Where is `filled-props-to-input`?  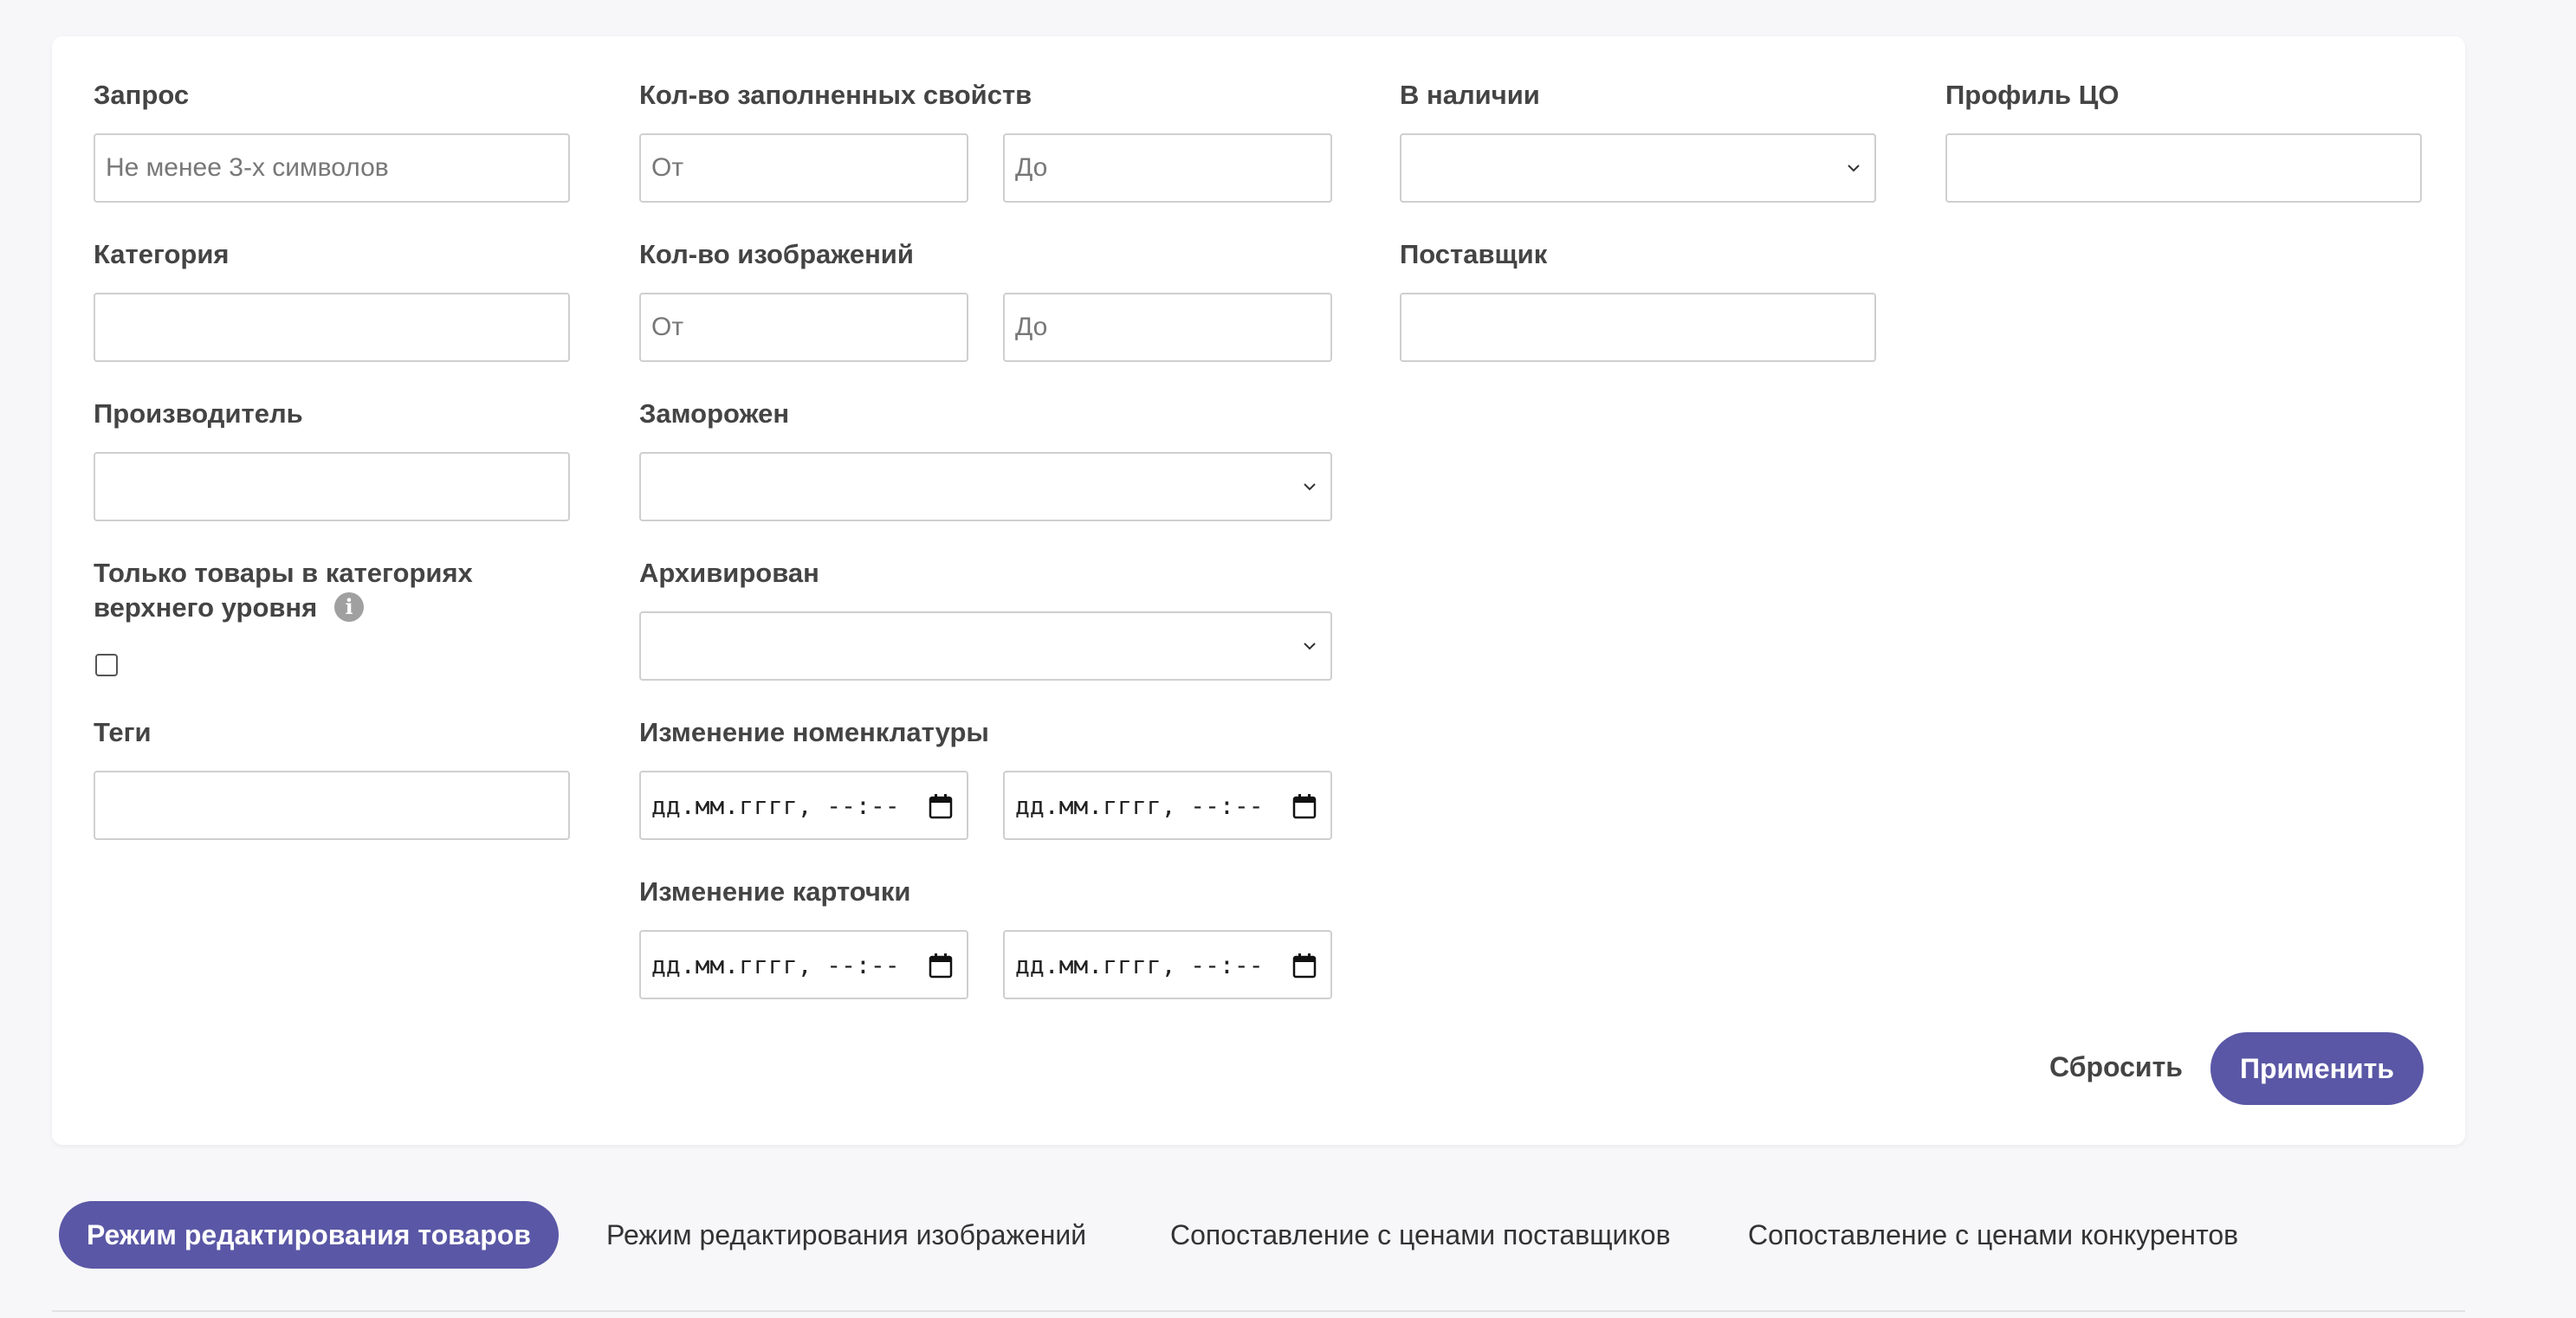
filled-props-to-input is located at coordinates (1167, 168).